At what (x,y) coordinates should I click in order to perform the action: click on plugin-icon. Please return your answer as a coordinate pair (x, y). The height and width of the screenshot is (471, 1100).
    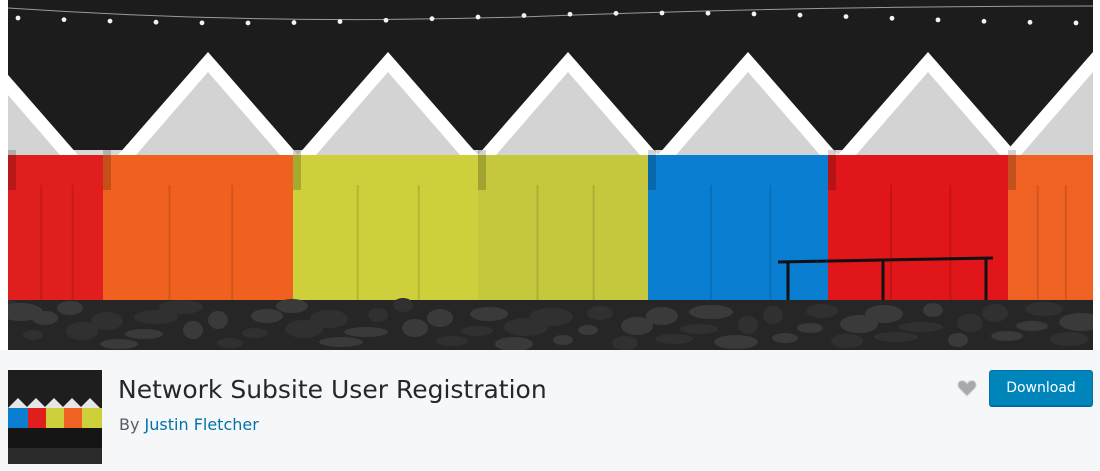
    Looking at the image, I should click on (55, 417).